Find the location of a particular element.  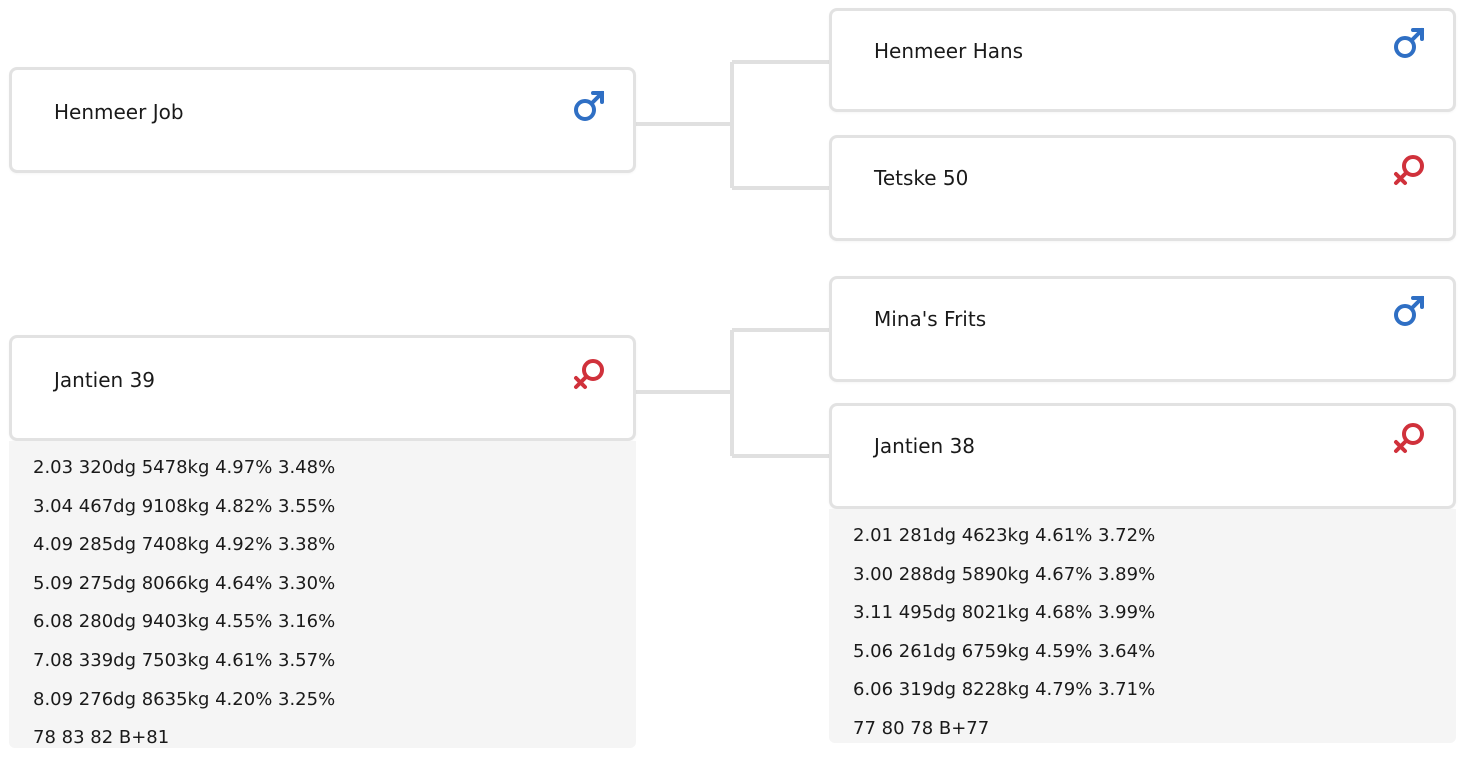

animal-card-dam-dam: Jantien 38 is located at coordinates (1142, 456).